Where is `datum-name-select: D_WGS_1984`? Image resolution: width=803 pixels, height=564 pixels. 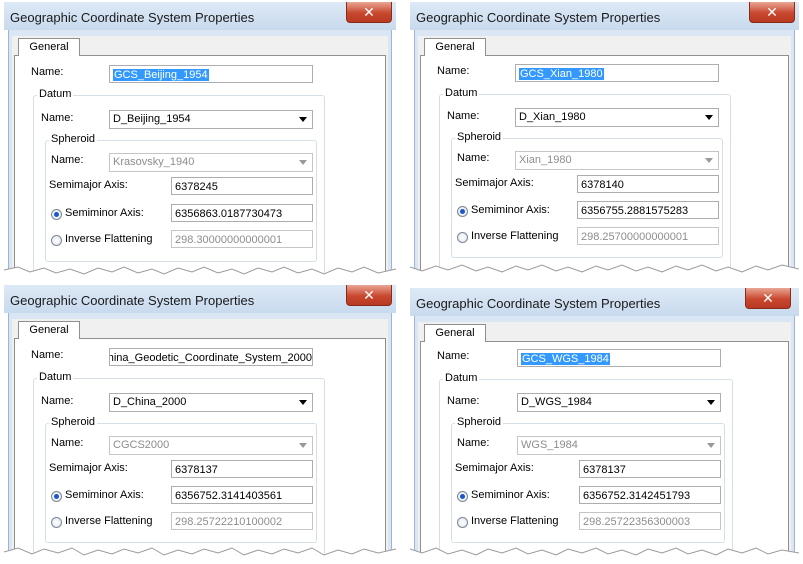 datum-name-select: D_WGS_1984 is located at coordinates (619, 402).